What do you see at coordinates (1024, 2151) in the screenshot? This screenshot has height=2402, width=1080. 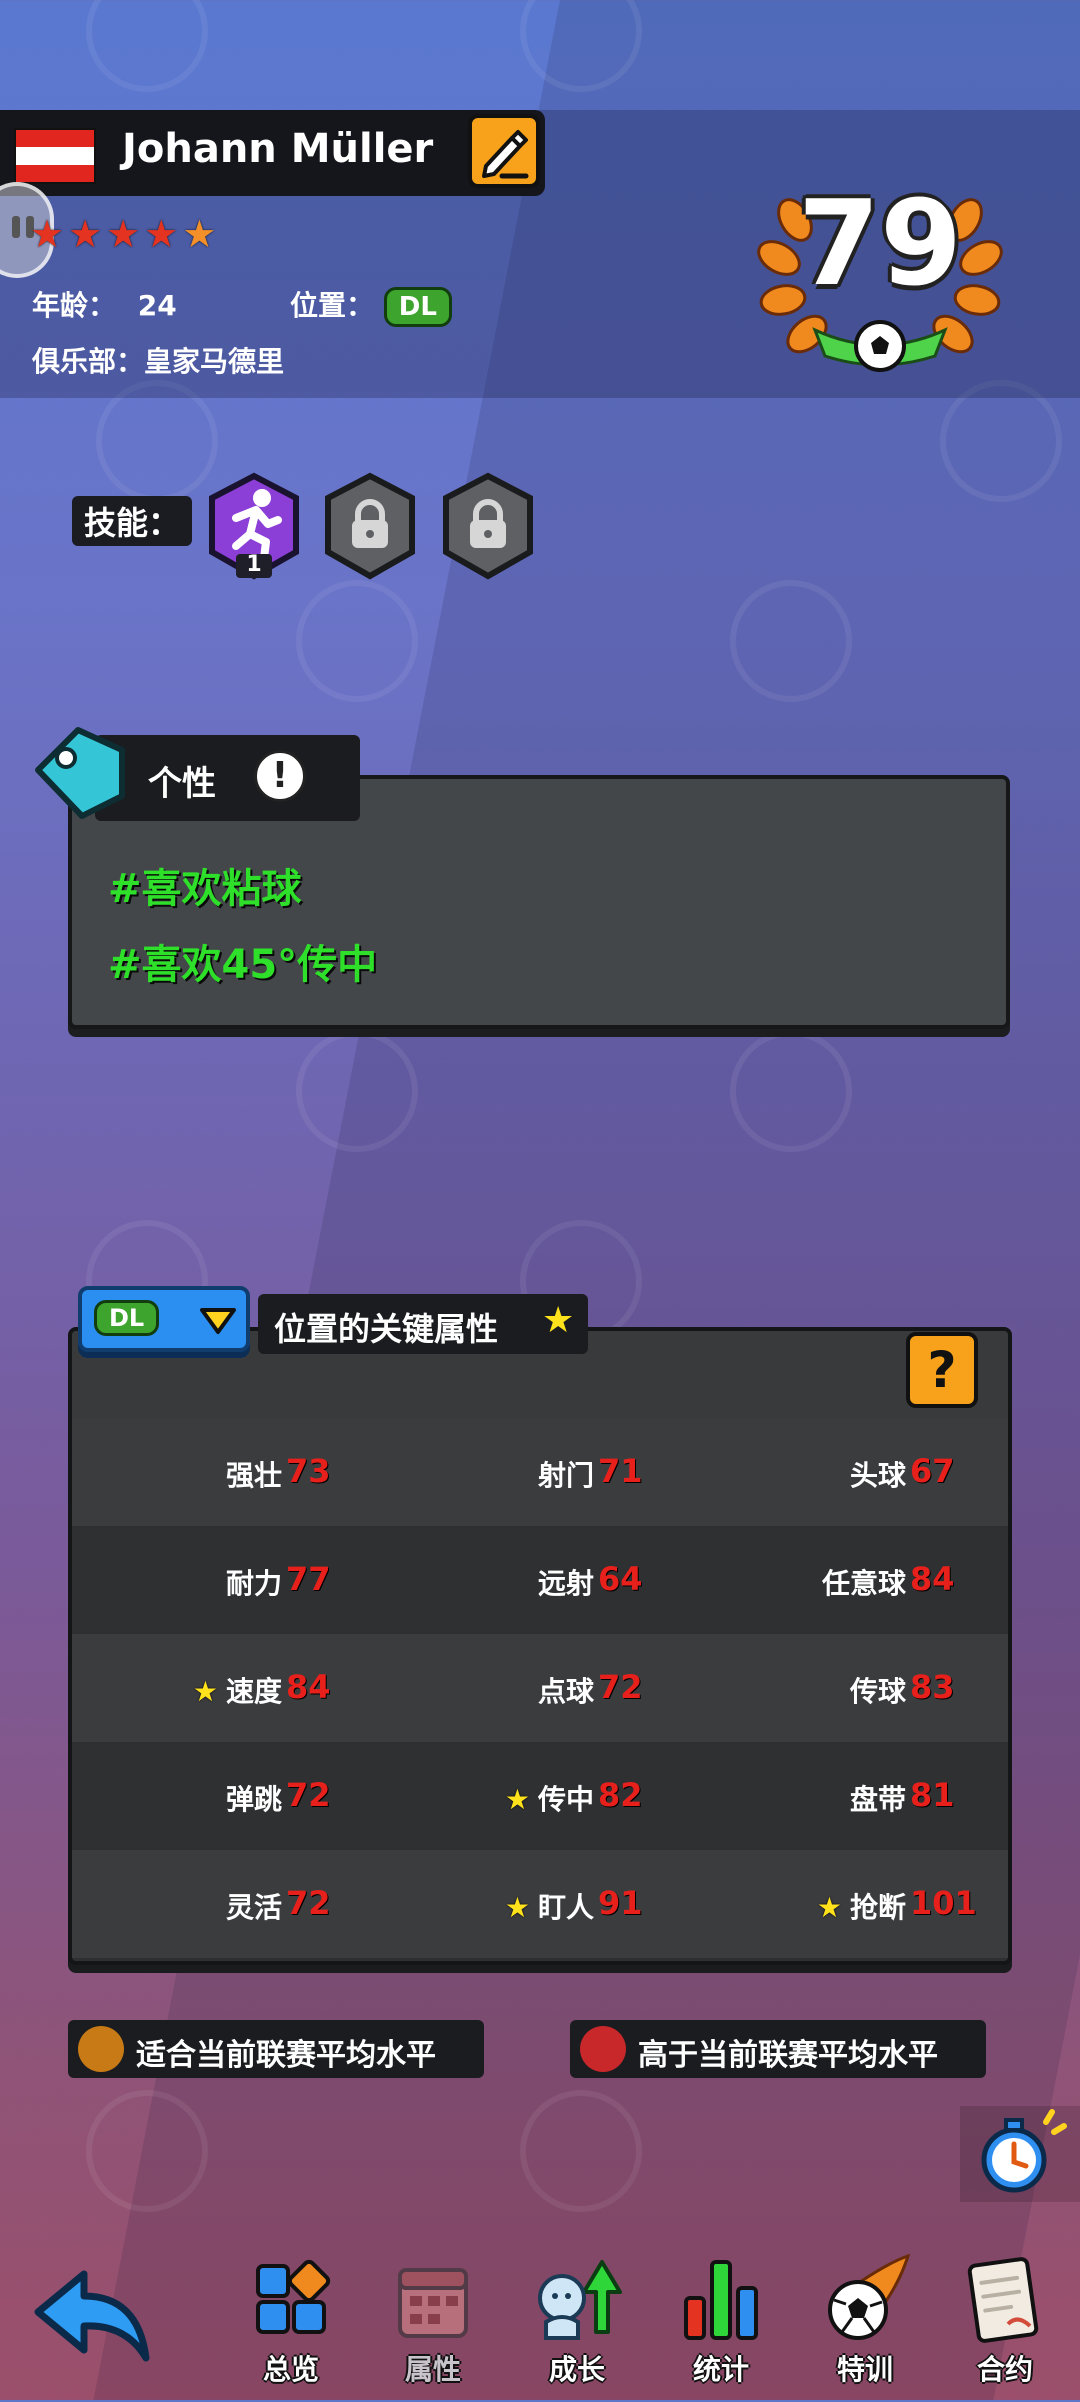 I see `stopwatch-icon` at bounding box center [1024, 2151].